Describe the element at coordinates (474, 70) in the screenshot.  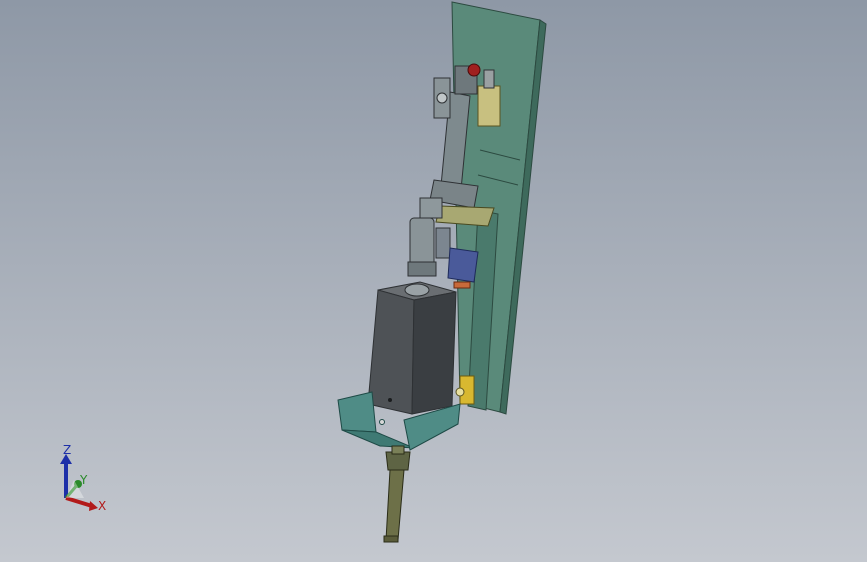
I see `air-fitting-red` at that location.